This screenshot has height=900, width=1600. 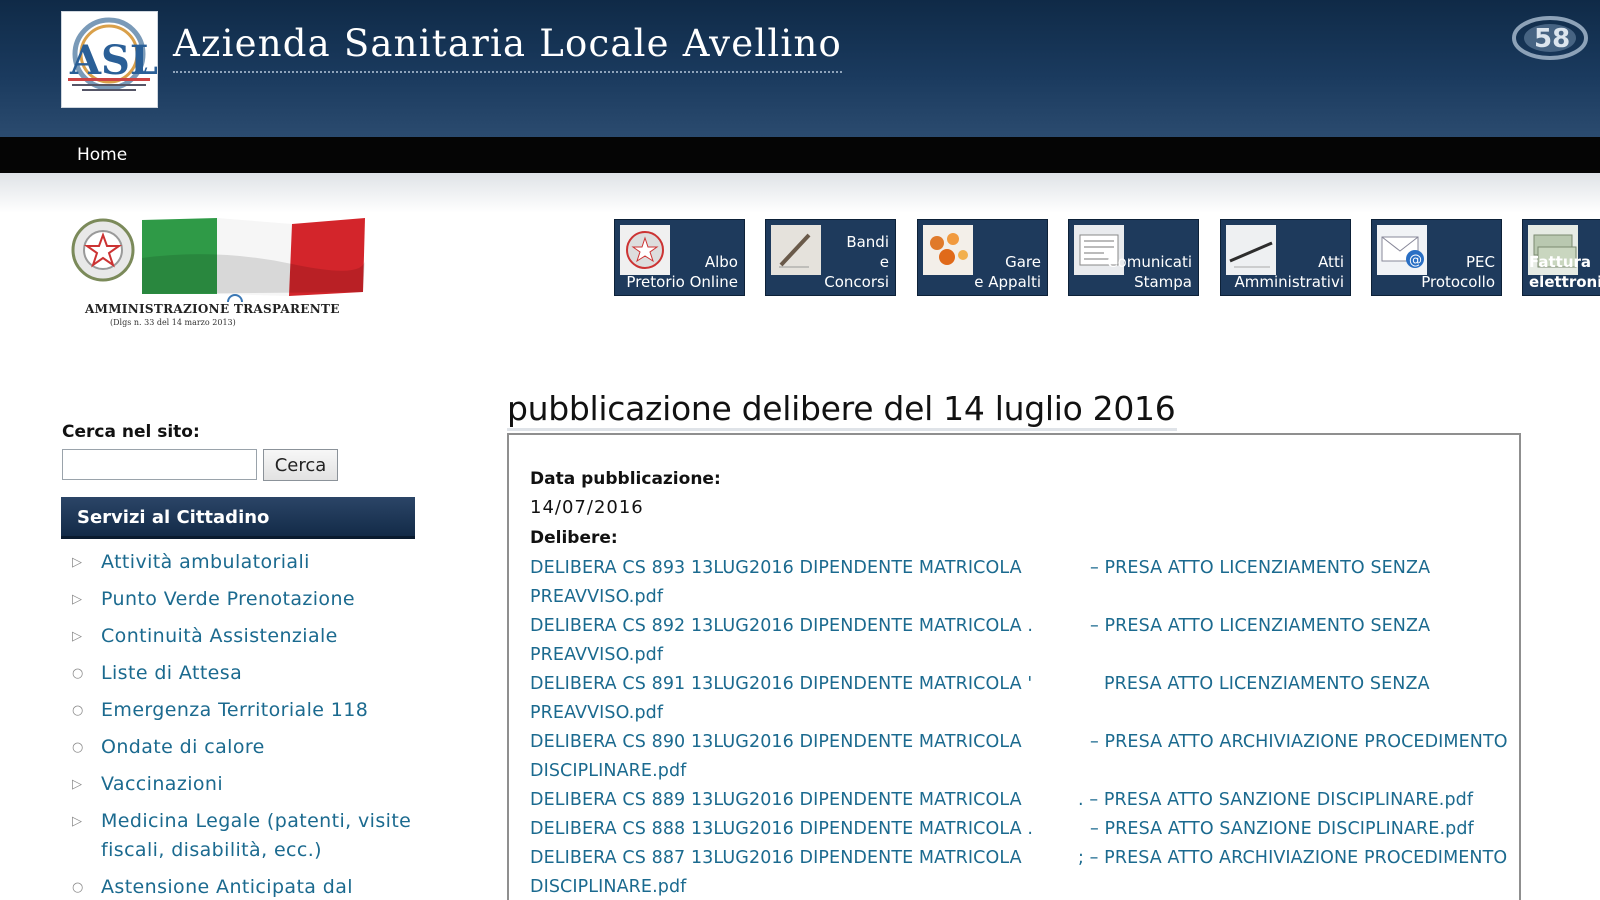 I want to click on trasparenza-label: AMMINISTRAZIONE TRASPARENTE, so click(x=212, y=309).